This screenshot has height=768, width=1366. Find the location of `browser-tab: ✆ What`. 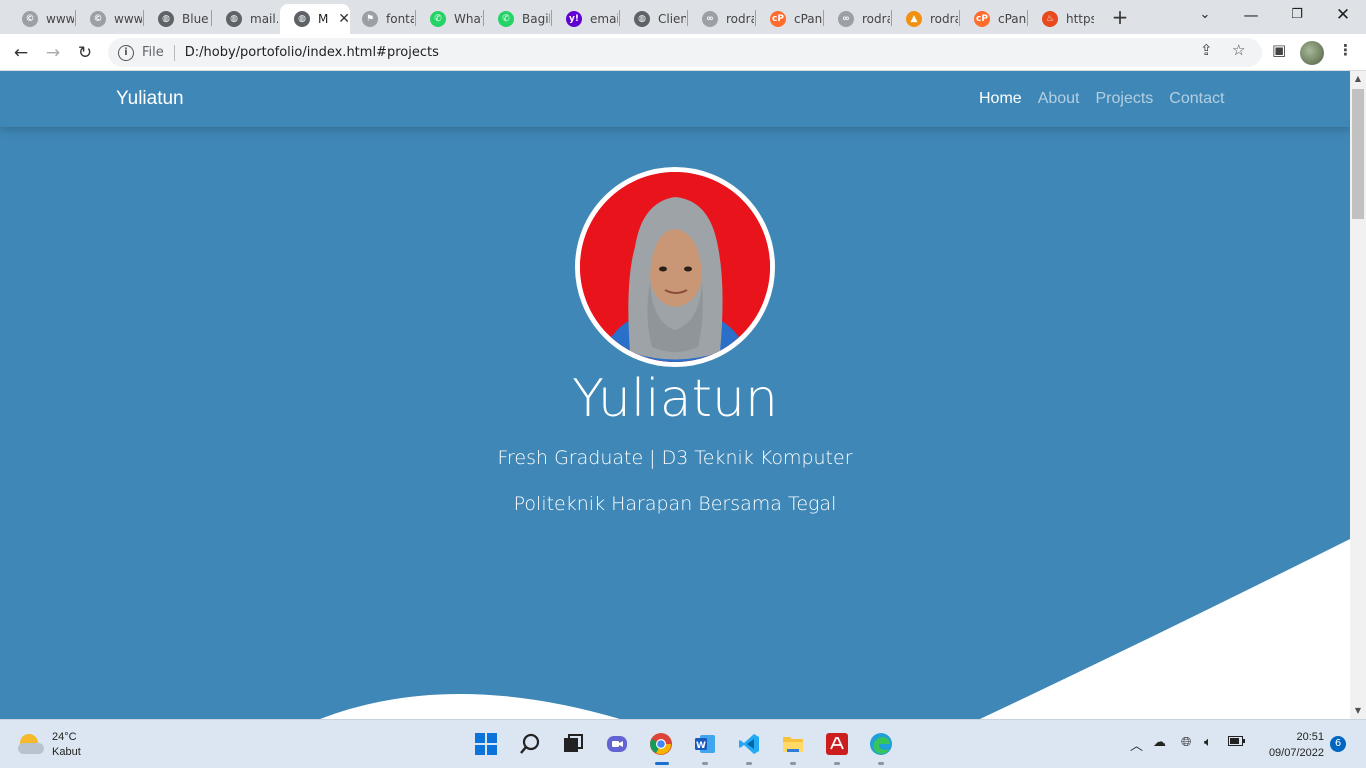

browser-tab: ✆ What is located at coordinates (449, 19).